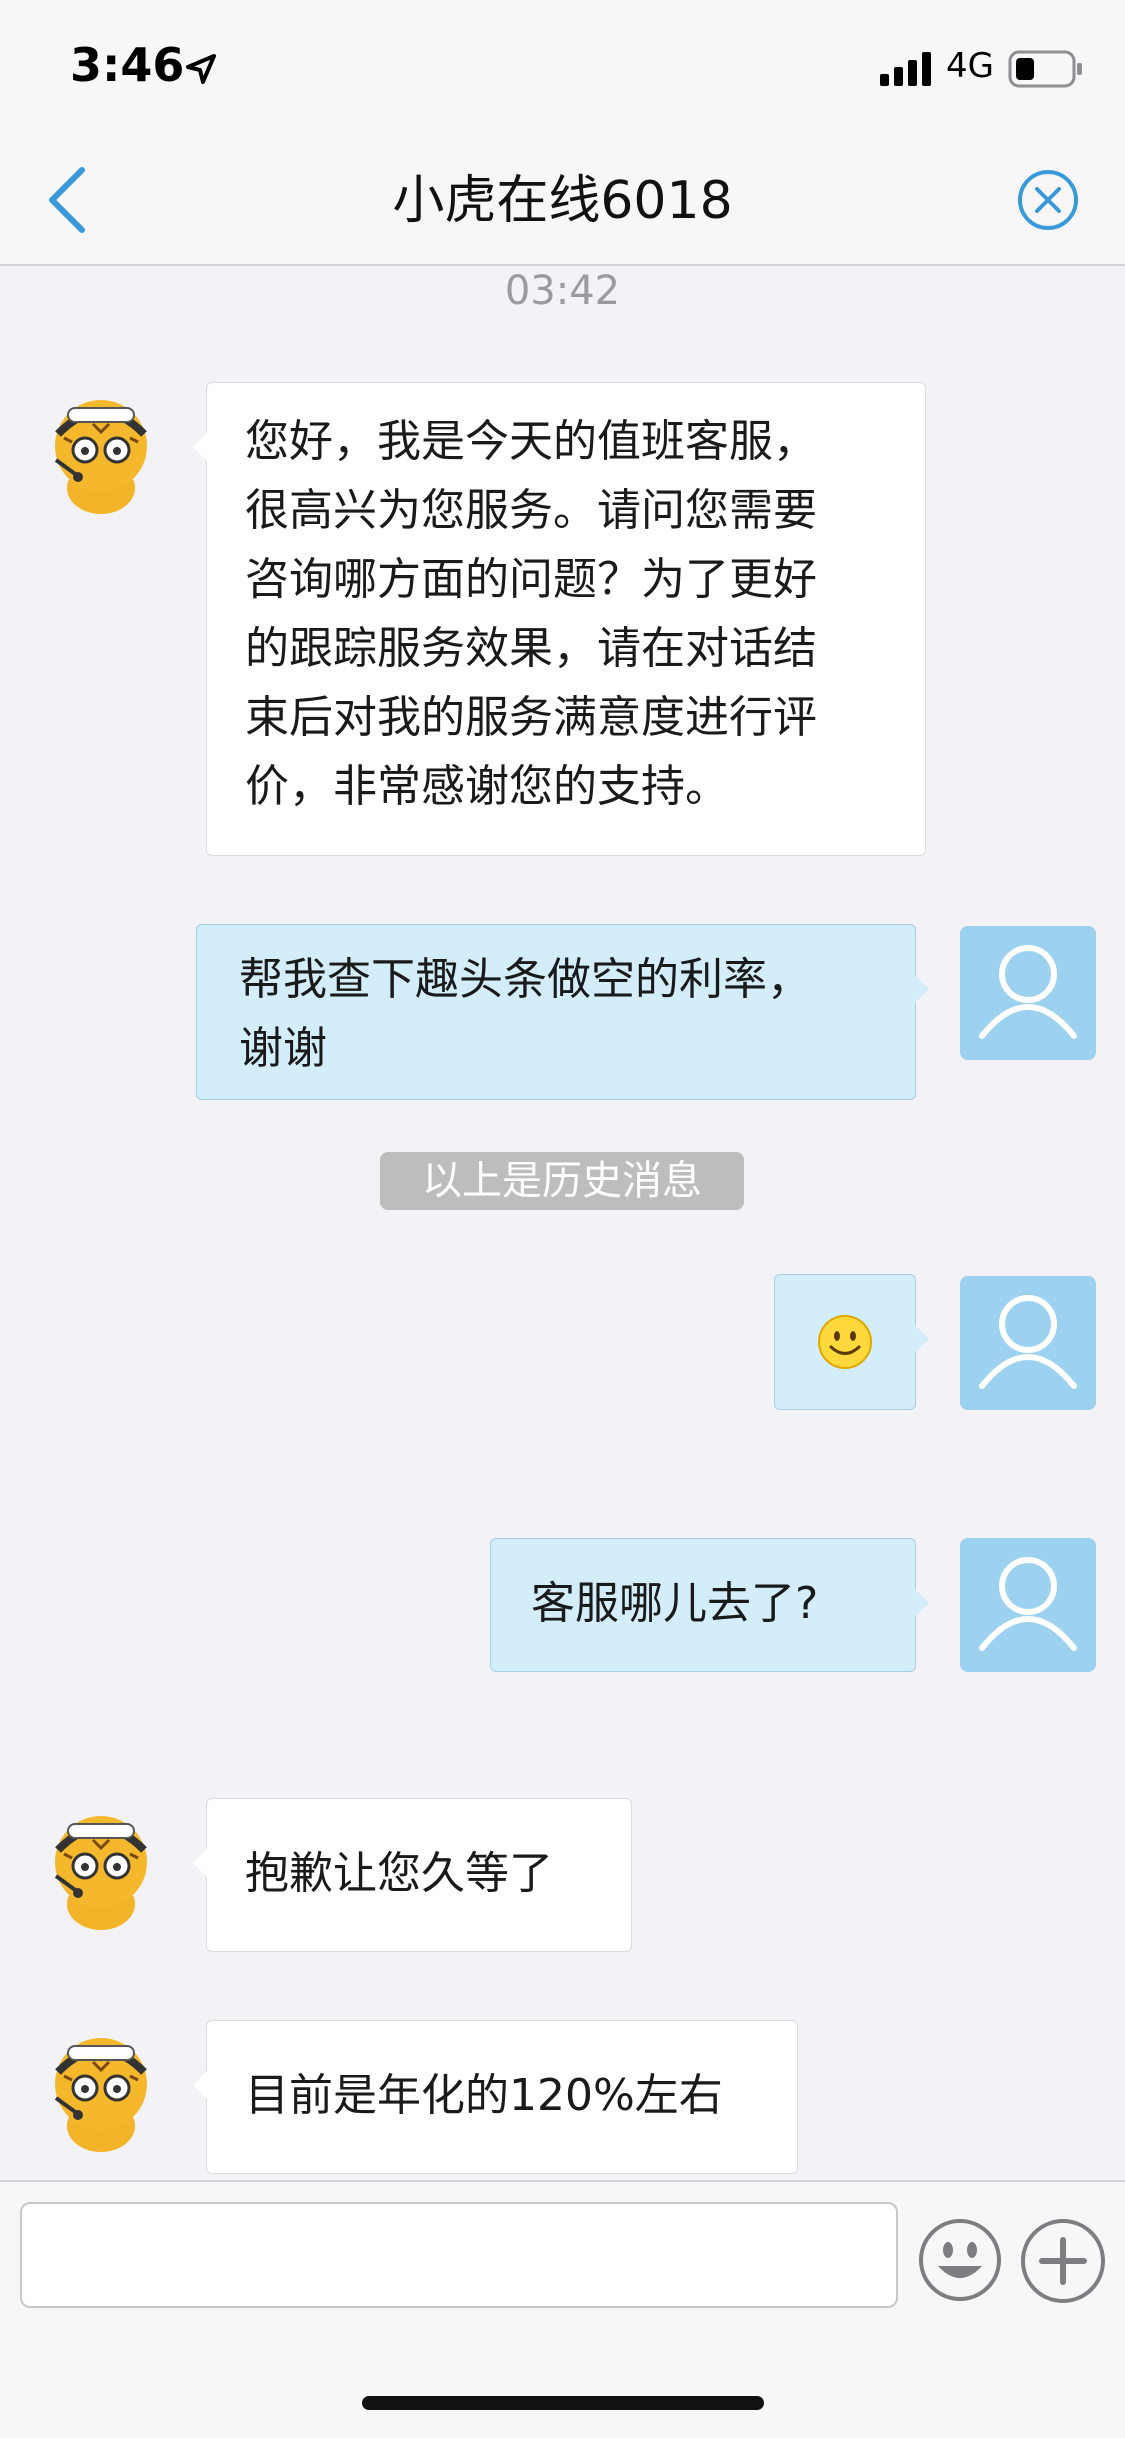 The height and width of the screenshot is (2438, 1125). I want to click on location-arrow-icon, so click(201, 69).